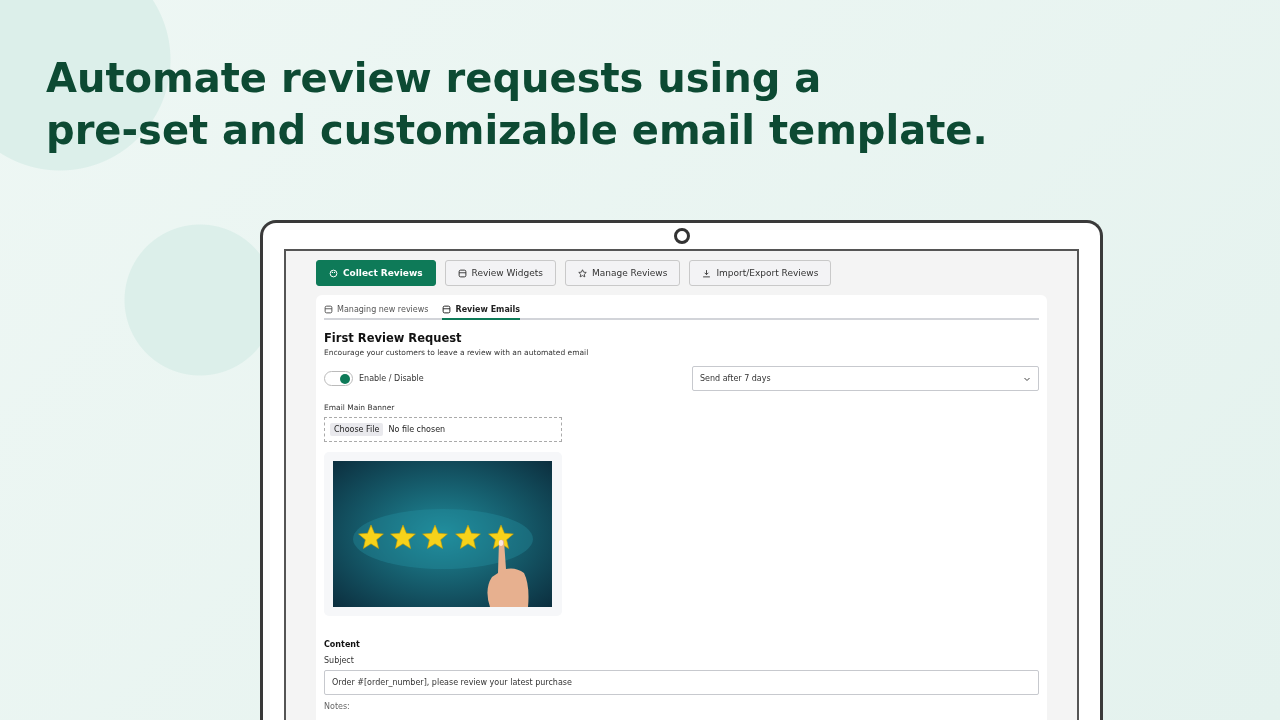 Image resolution: width=1280 pixels, height=720 pixels. I want to click on content-heading: Content, so click(342, 644).